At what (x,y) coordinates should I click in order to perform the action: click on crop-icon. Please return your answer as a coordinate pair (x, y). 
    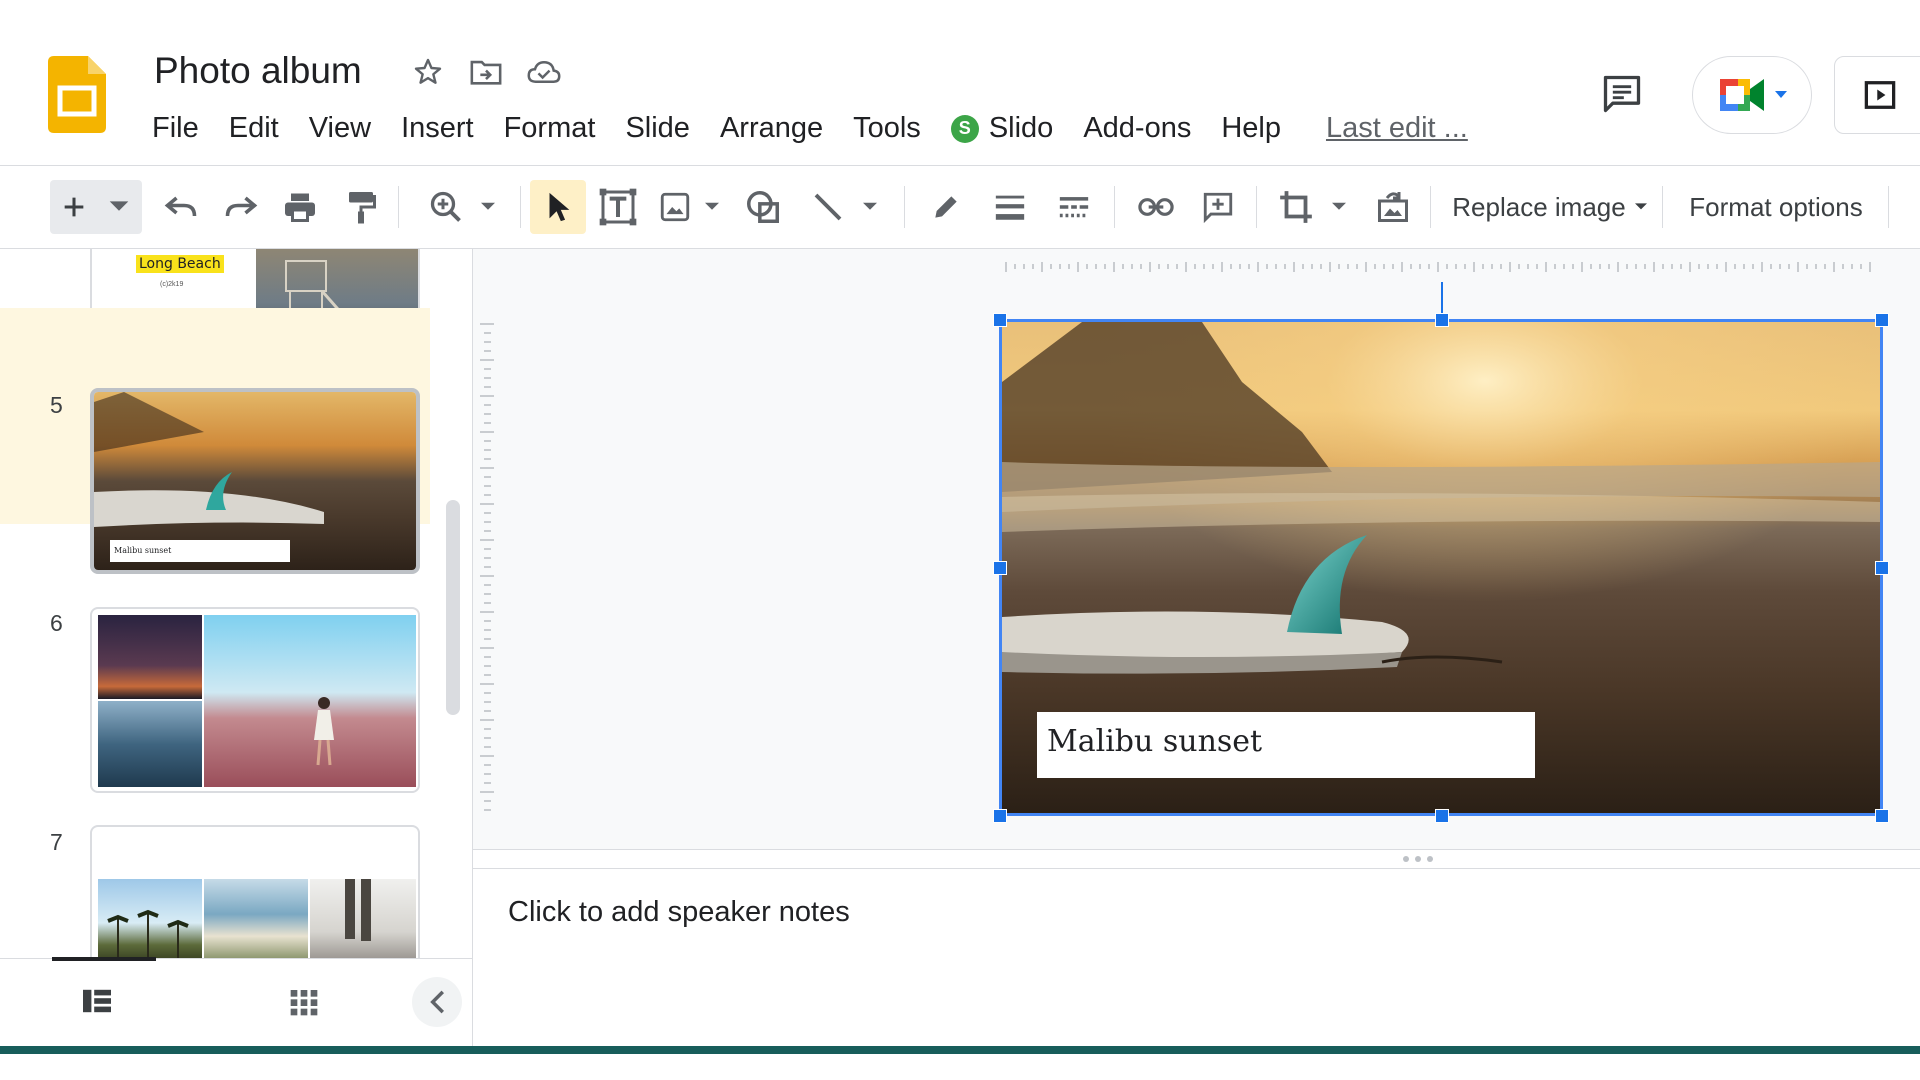
    Looking at the image, I should click on (1296, 207).